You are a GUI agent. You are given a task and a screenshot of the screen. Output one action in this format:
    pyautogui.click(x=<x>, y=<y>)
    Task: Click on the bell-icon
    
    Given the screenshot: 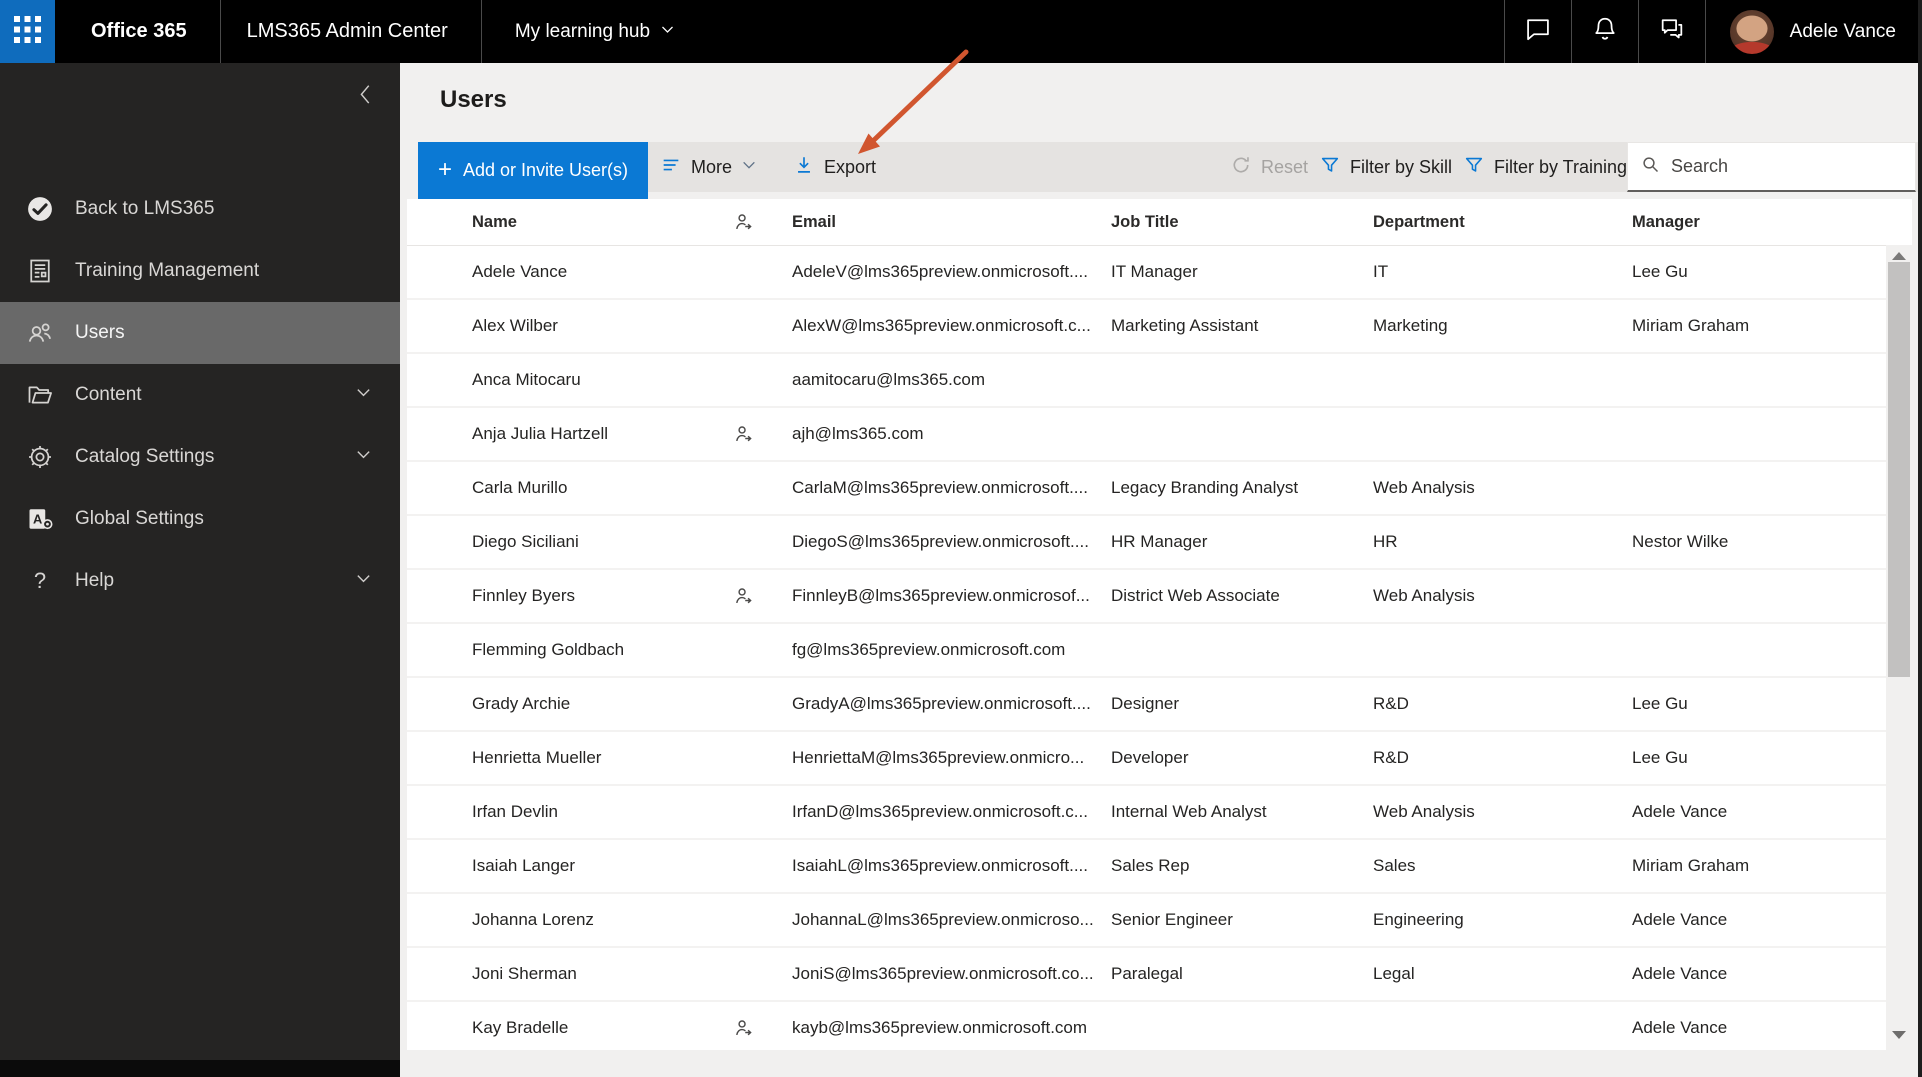 What is the action you would take?
    pyautogui.click(x=1605, y=31)
    